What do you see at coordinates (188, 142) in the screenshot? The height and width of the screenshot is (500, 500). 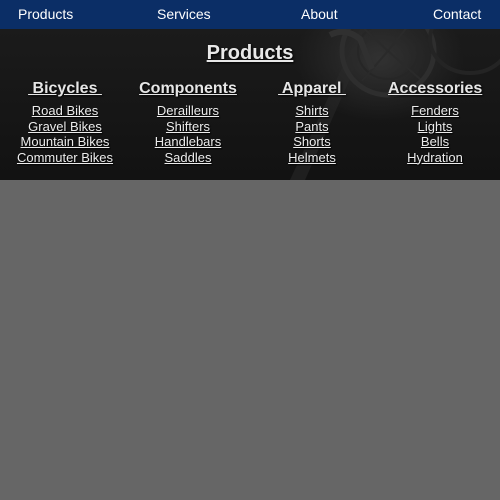 I see `menu-link-handlebars: Handlebars` at bounding box center [188, 142].